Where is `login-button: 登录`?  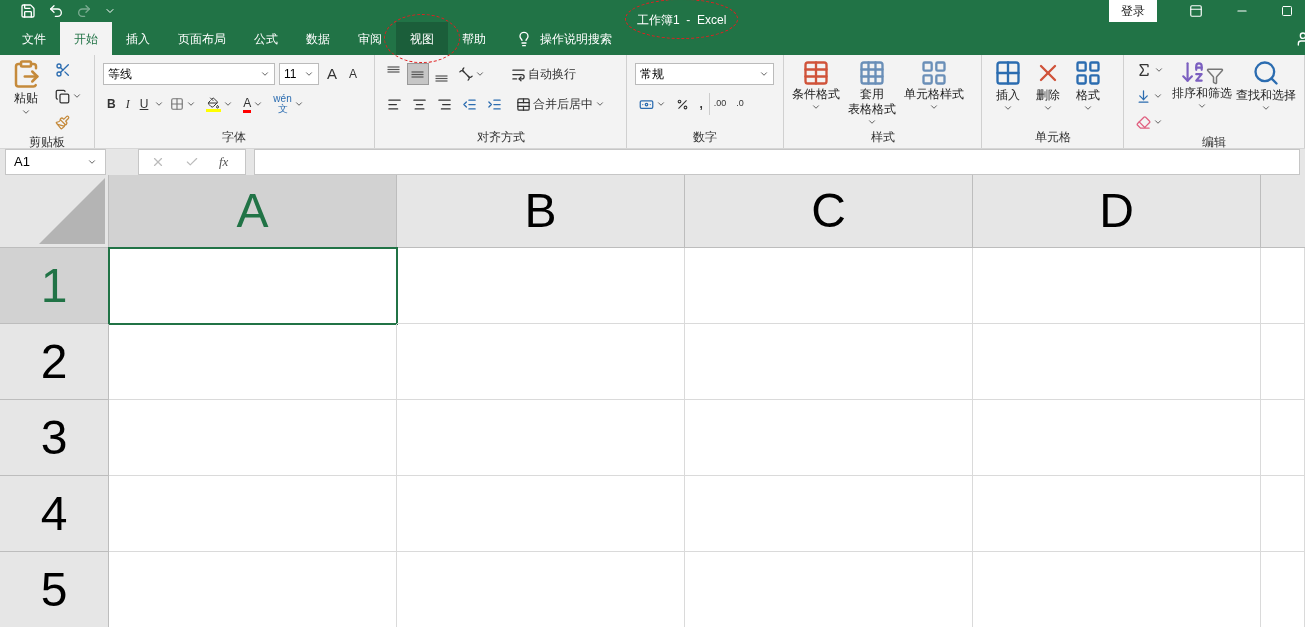 login-button: 登录 is located at coordinates (1133, 11).